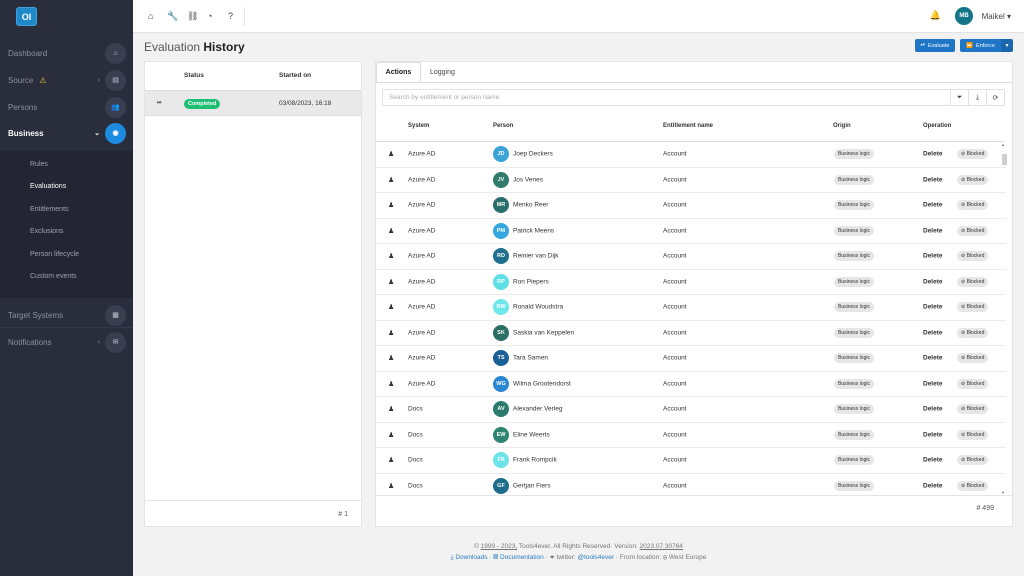  What do you see at coordinates (959, 97) in the screenshot?
I see `filter-icon: ⏷` at bounding box center [959, 97].